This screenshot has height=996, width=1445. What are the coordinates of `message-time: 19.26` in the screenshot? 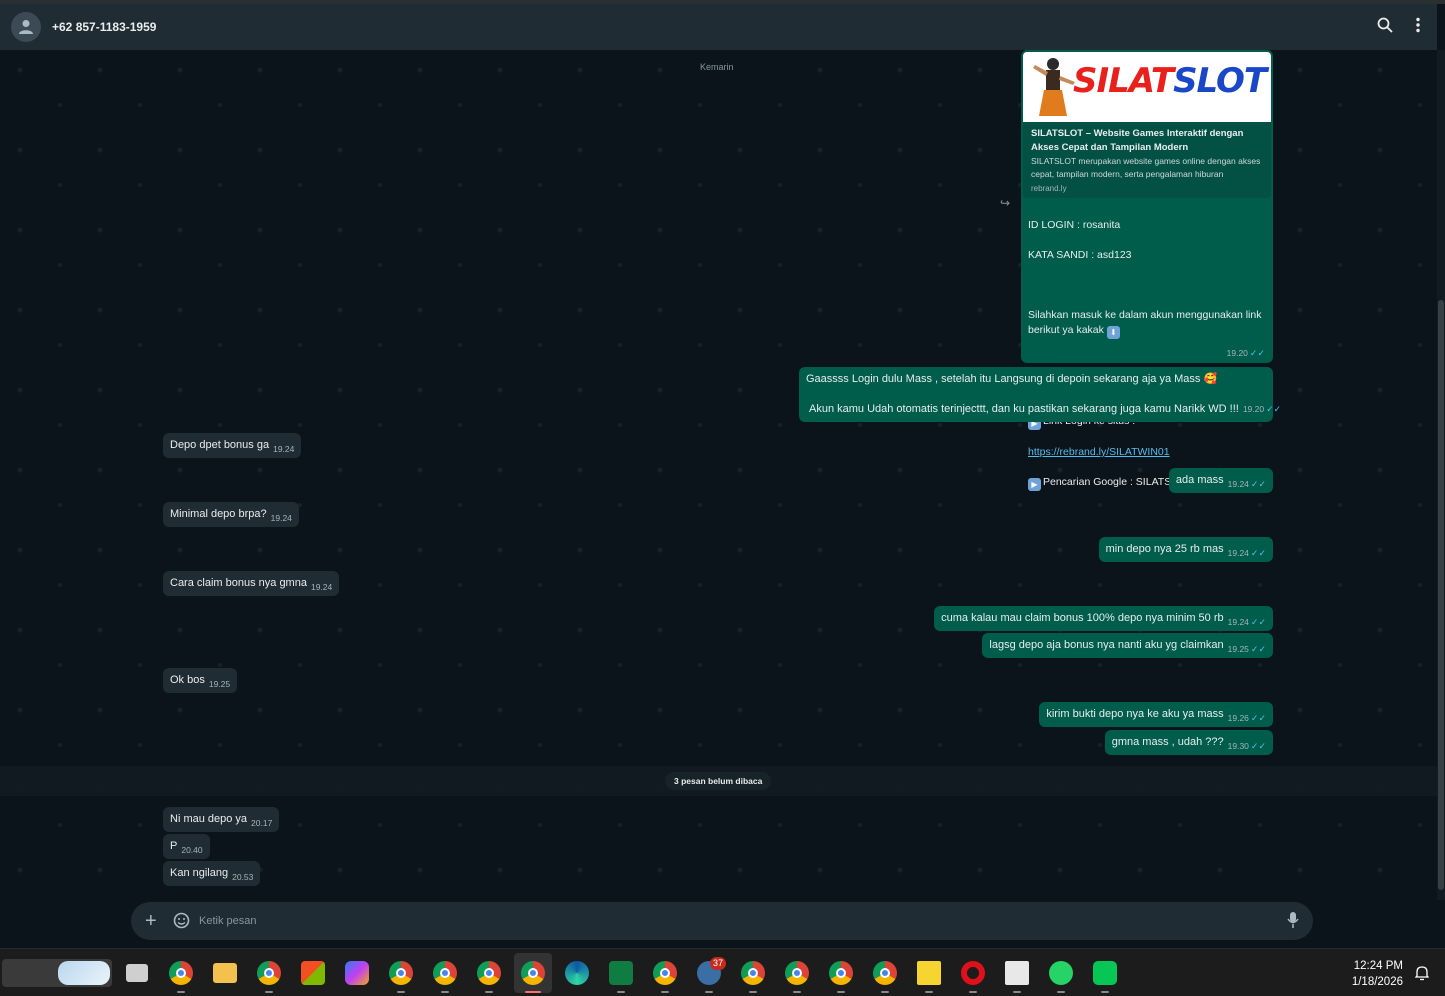 It's located at (1238, 718).